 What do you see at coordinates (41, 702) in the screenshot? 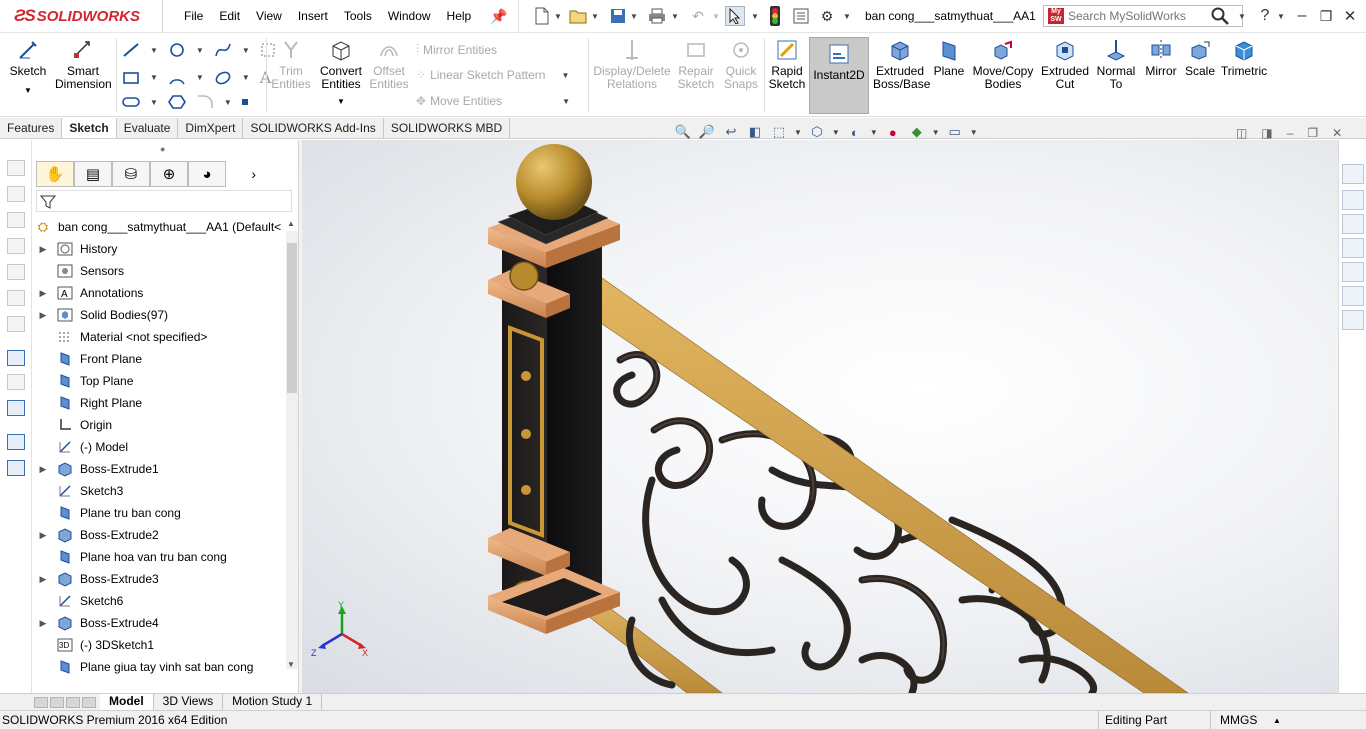
I see `first-tab-icon` at bounding box center [41, 702].